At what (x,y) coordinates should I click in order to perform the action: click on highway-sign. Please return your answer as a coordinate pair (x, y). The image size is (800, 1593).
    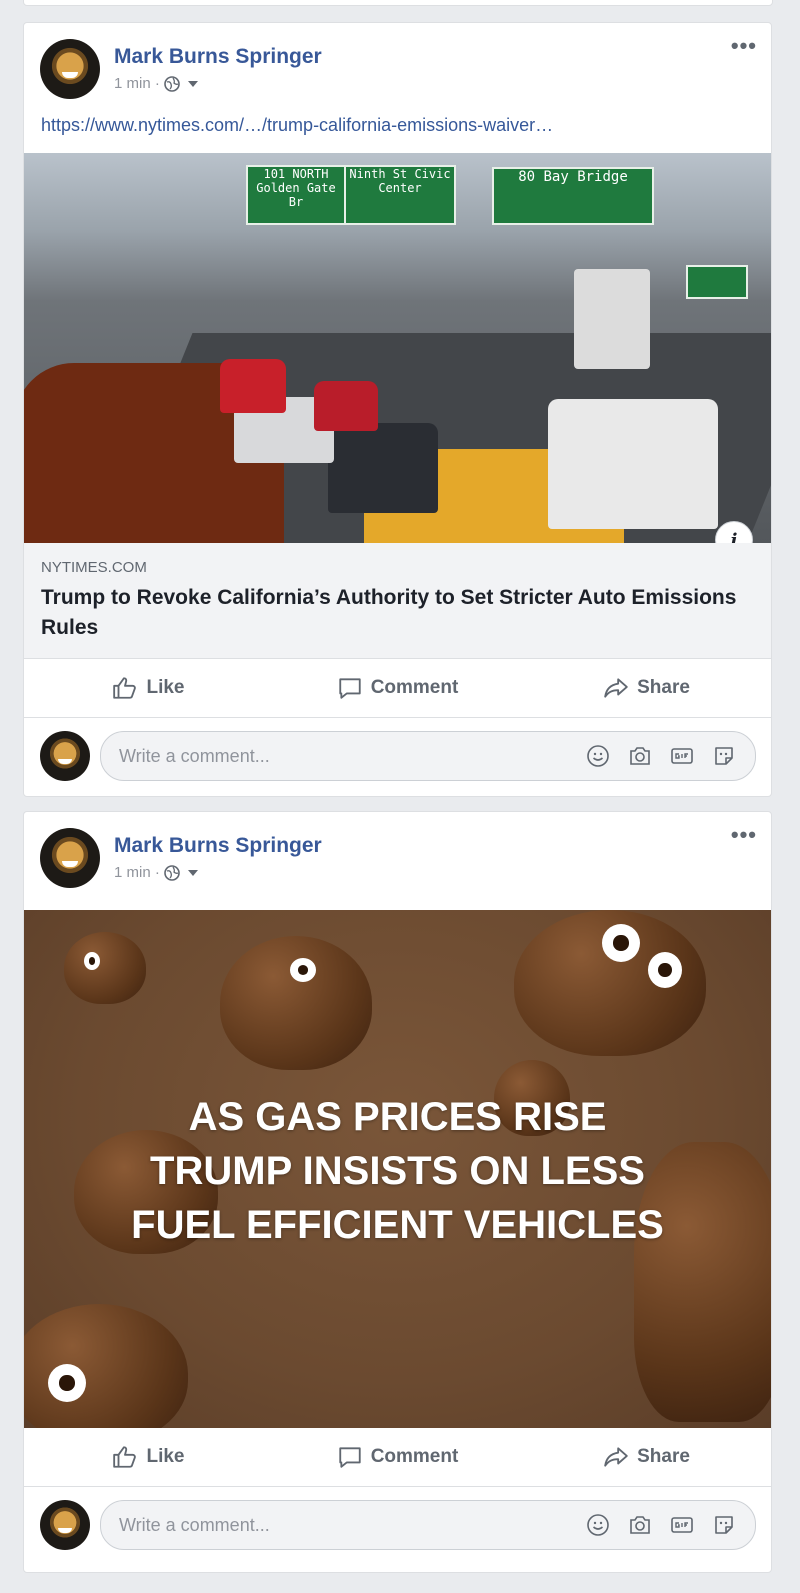
    Looking at the image, I should click on (717, 282).